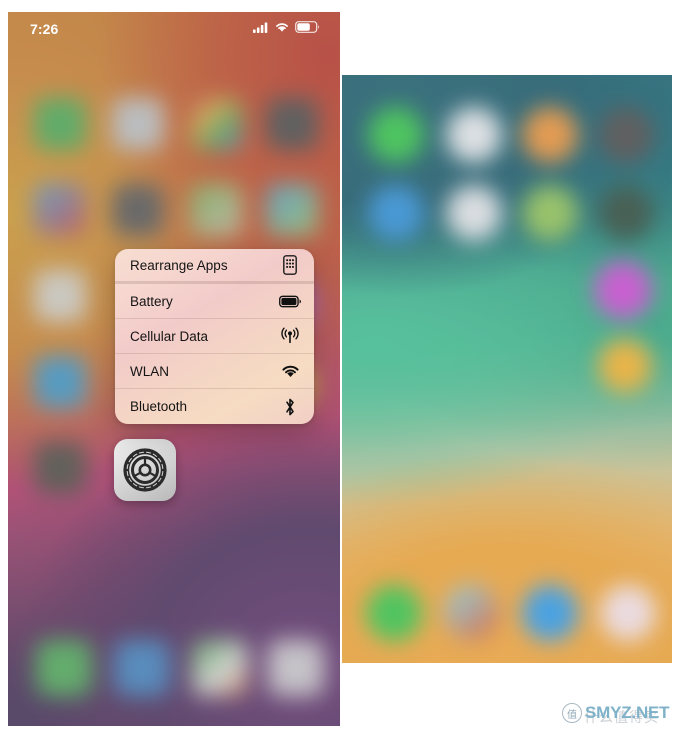 Image resolution: width=680 pixels, height=736 pixels. I want to click on menu-item-rearrange-apps: Rearrange Apps, so click(214, 266).